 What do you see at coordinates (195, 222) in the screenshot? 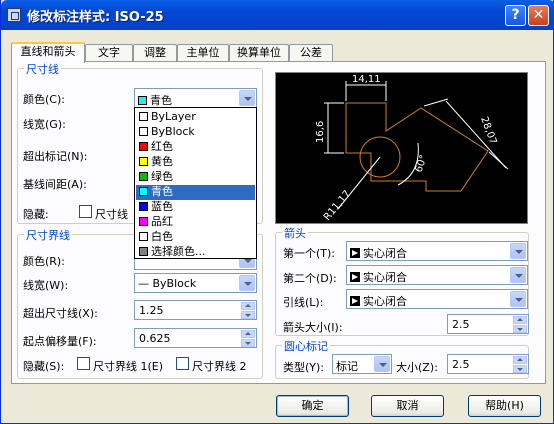
I see `color-option: 品红` at bounding box center [195, 222].